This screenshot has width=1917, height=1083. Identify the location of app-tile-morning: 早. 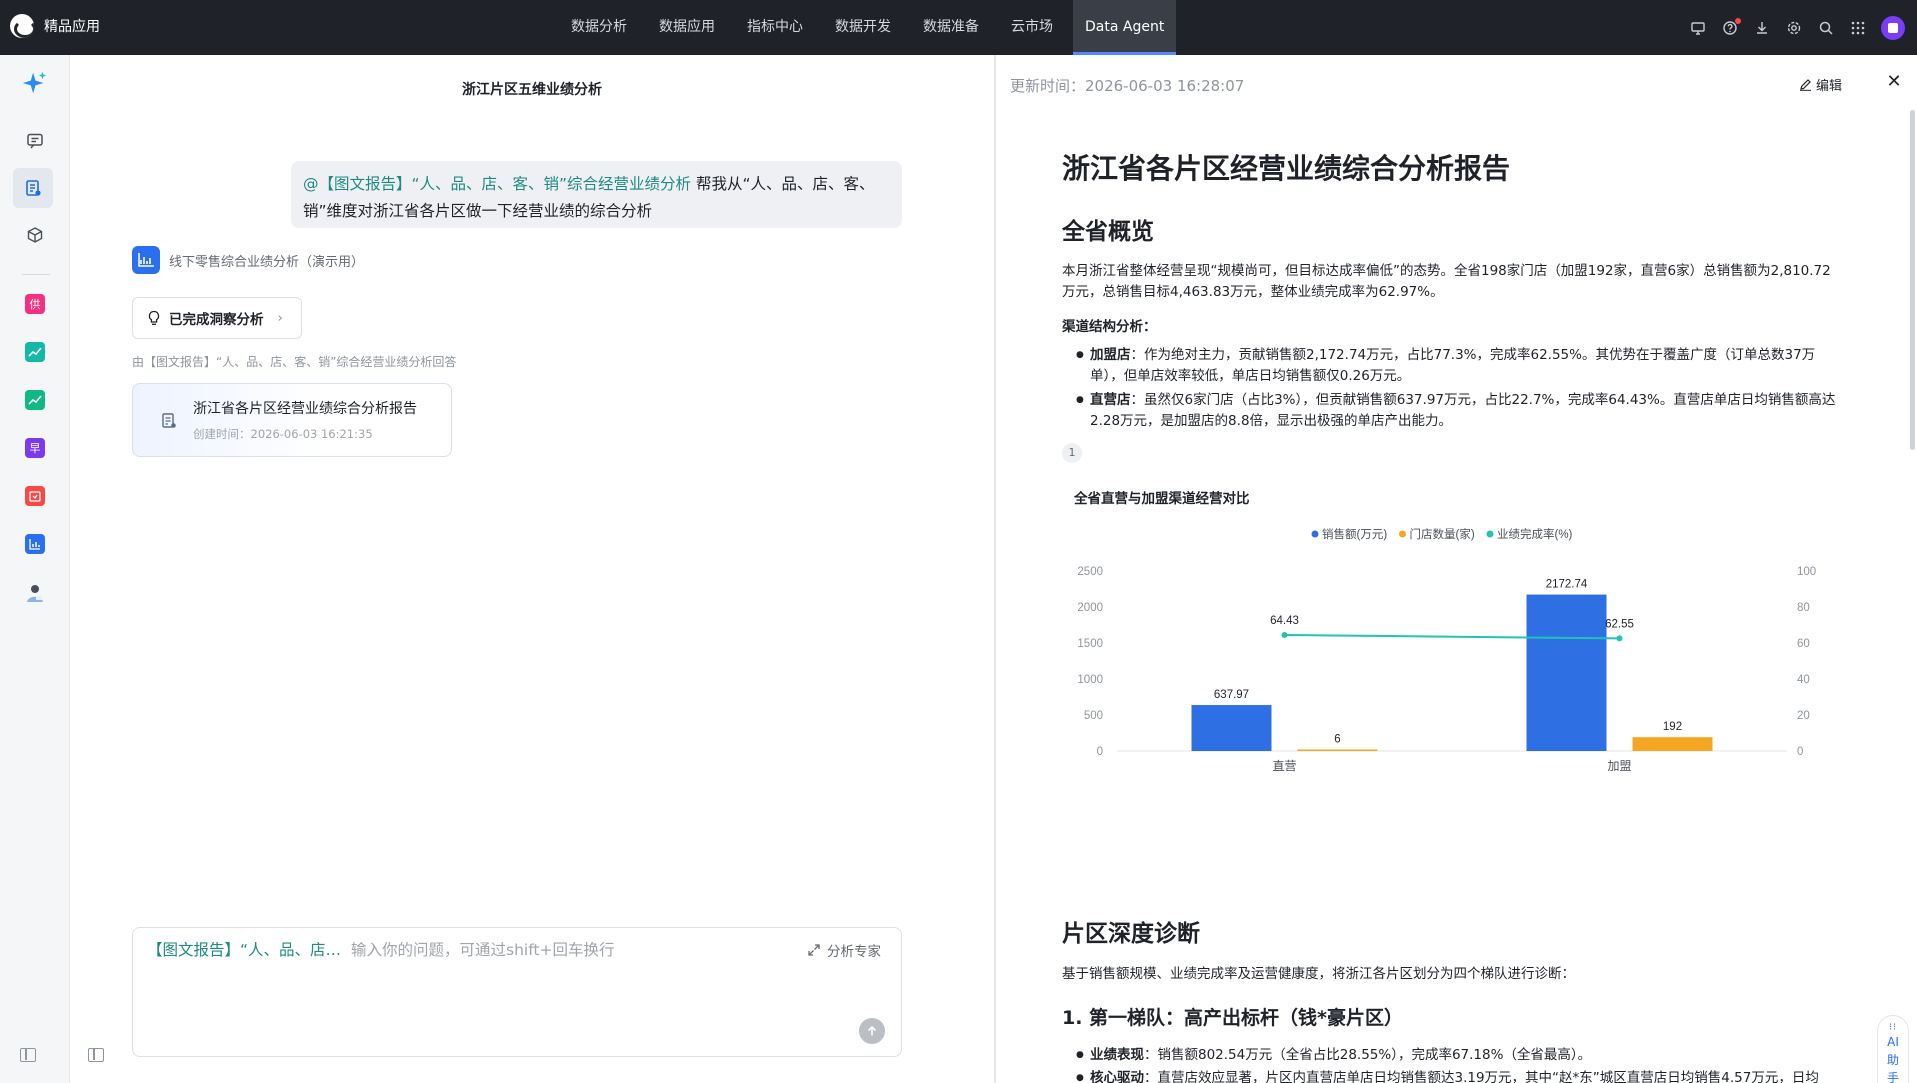
(35, 448).